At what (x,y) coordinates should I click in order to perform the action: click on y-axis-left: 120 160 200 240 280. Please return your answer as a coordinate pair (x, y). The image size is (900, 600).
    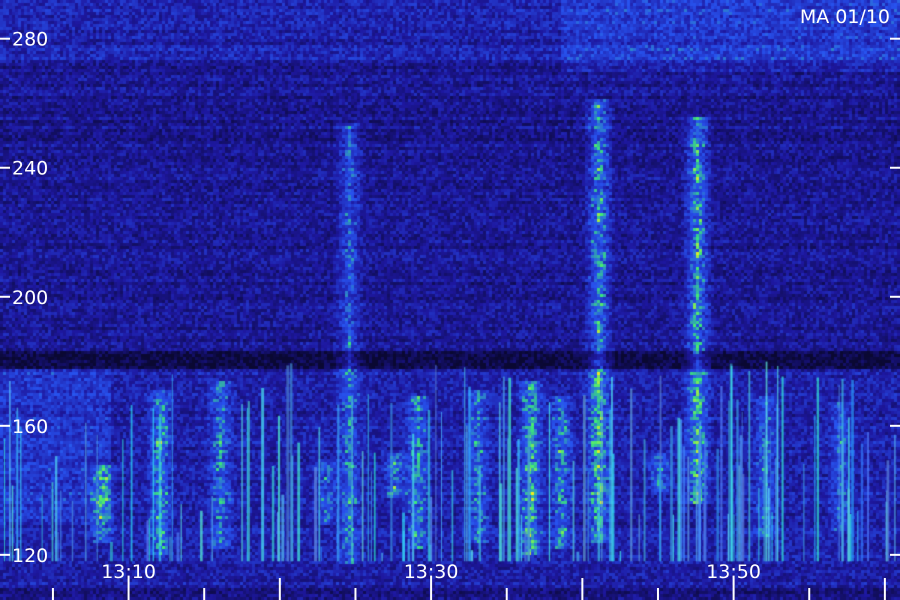
    Looking at the image, I should click on (24, 298).